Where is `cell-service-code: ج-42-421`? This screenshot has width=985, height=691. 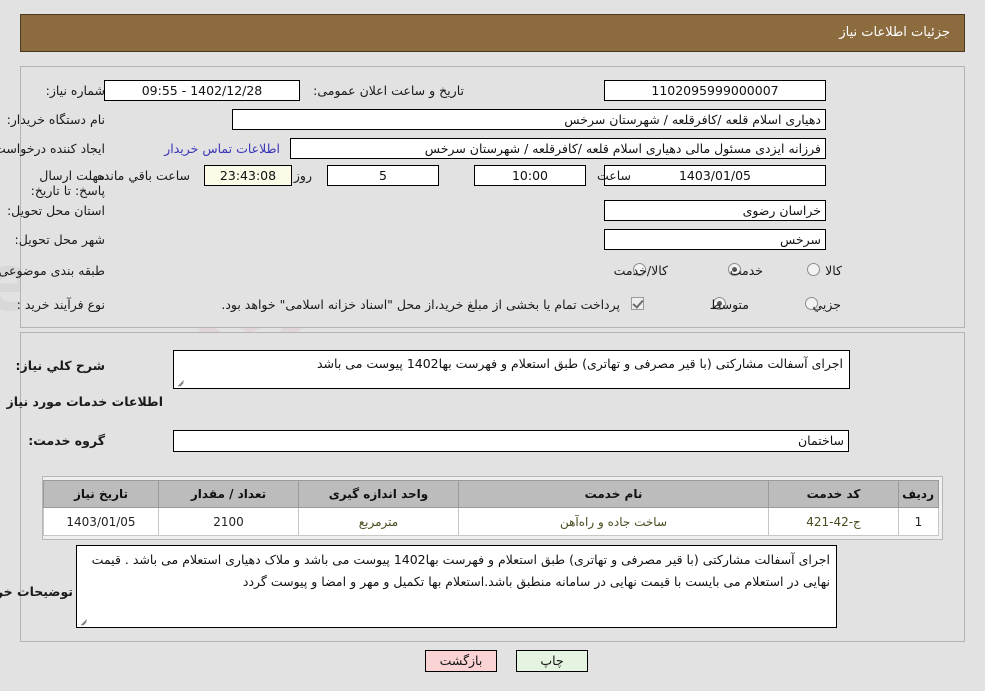 cell-service-code: ج-42-421 is located at coordinates (833, 521).